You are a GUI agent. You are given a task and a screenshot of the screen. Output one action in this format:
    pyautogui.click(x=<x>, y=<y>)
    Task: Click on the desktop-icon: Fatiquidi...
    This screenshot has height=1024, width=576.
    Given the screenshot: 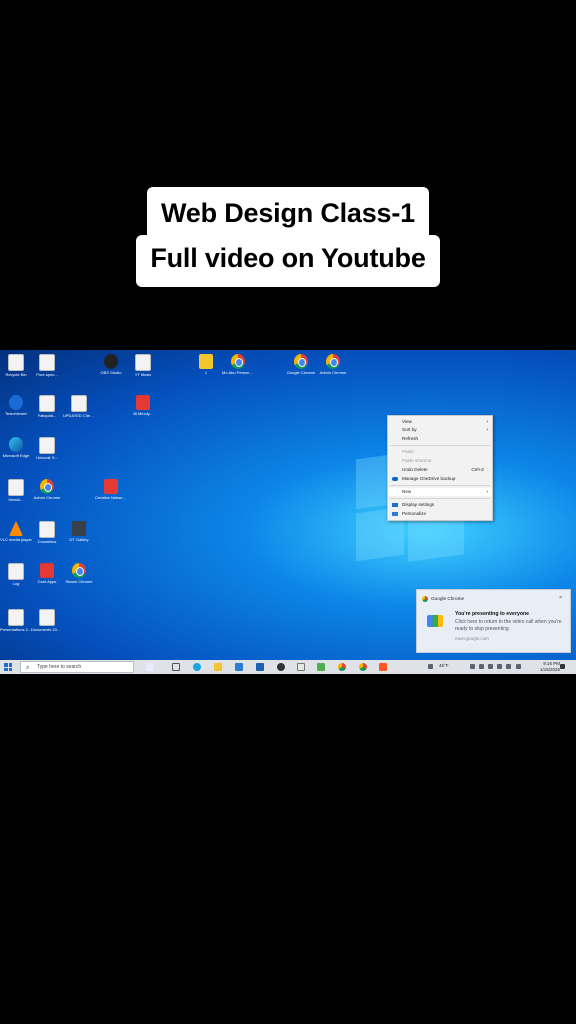 What is the action you would take?
    pyautogui.click(x=47, y=406)
    